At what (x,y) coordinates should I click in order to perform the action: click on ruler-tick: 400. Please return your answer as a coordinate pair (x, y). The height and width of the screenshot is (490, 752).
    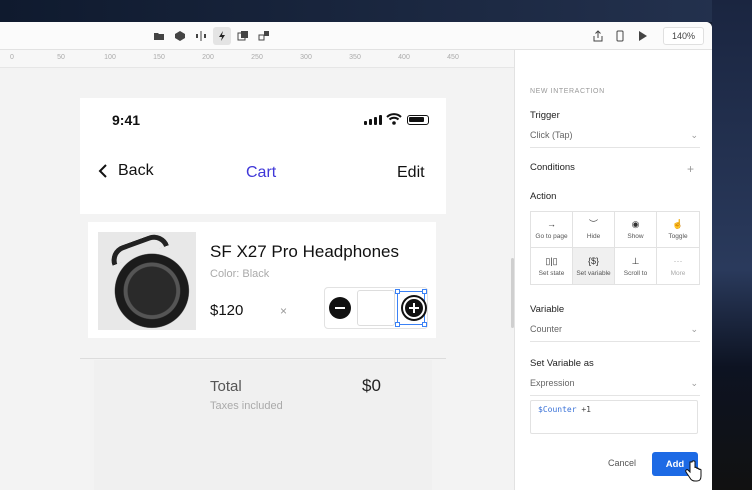
    Looking at the image, I should click on (404, 57).